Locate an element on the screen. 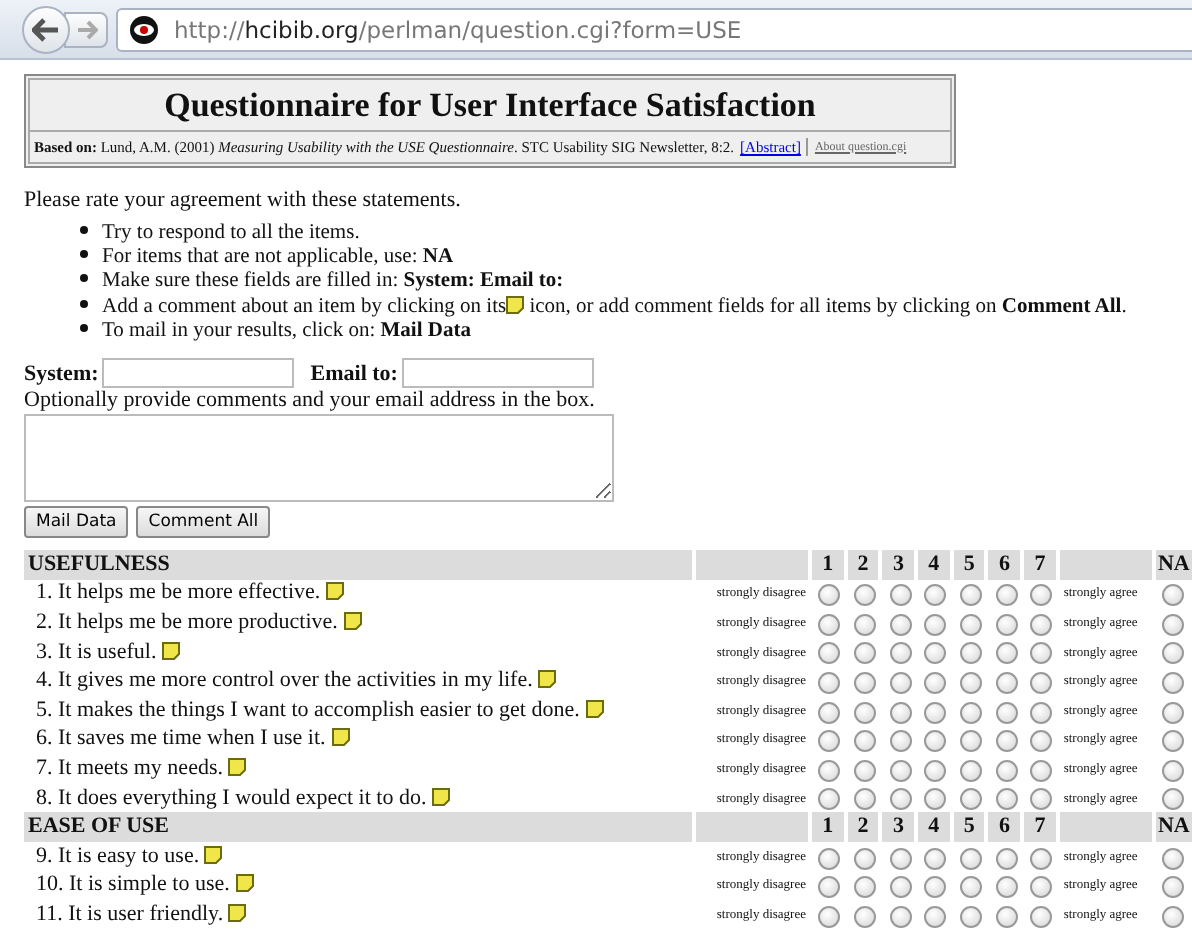 The width and height of the screenshot is (1192, 952). form-button: Mail Data is located at coordinates (76, 522).